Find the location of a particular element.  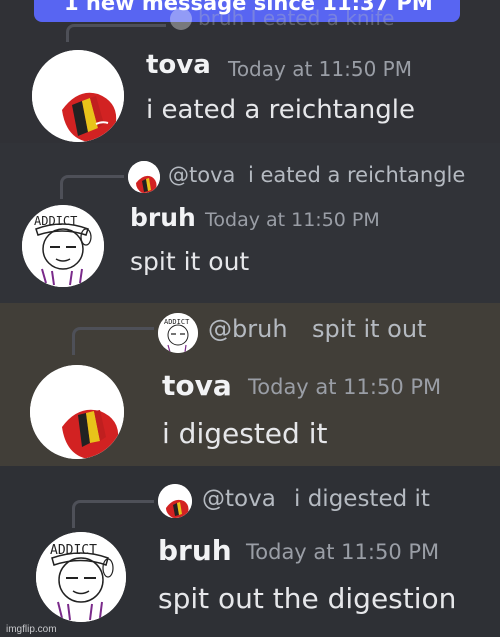

message-text: i eated a reichtangle is located at coordinates (281, 110).